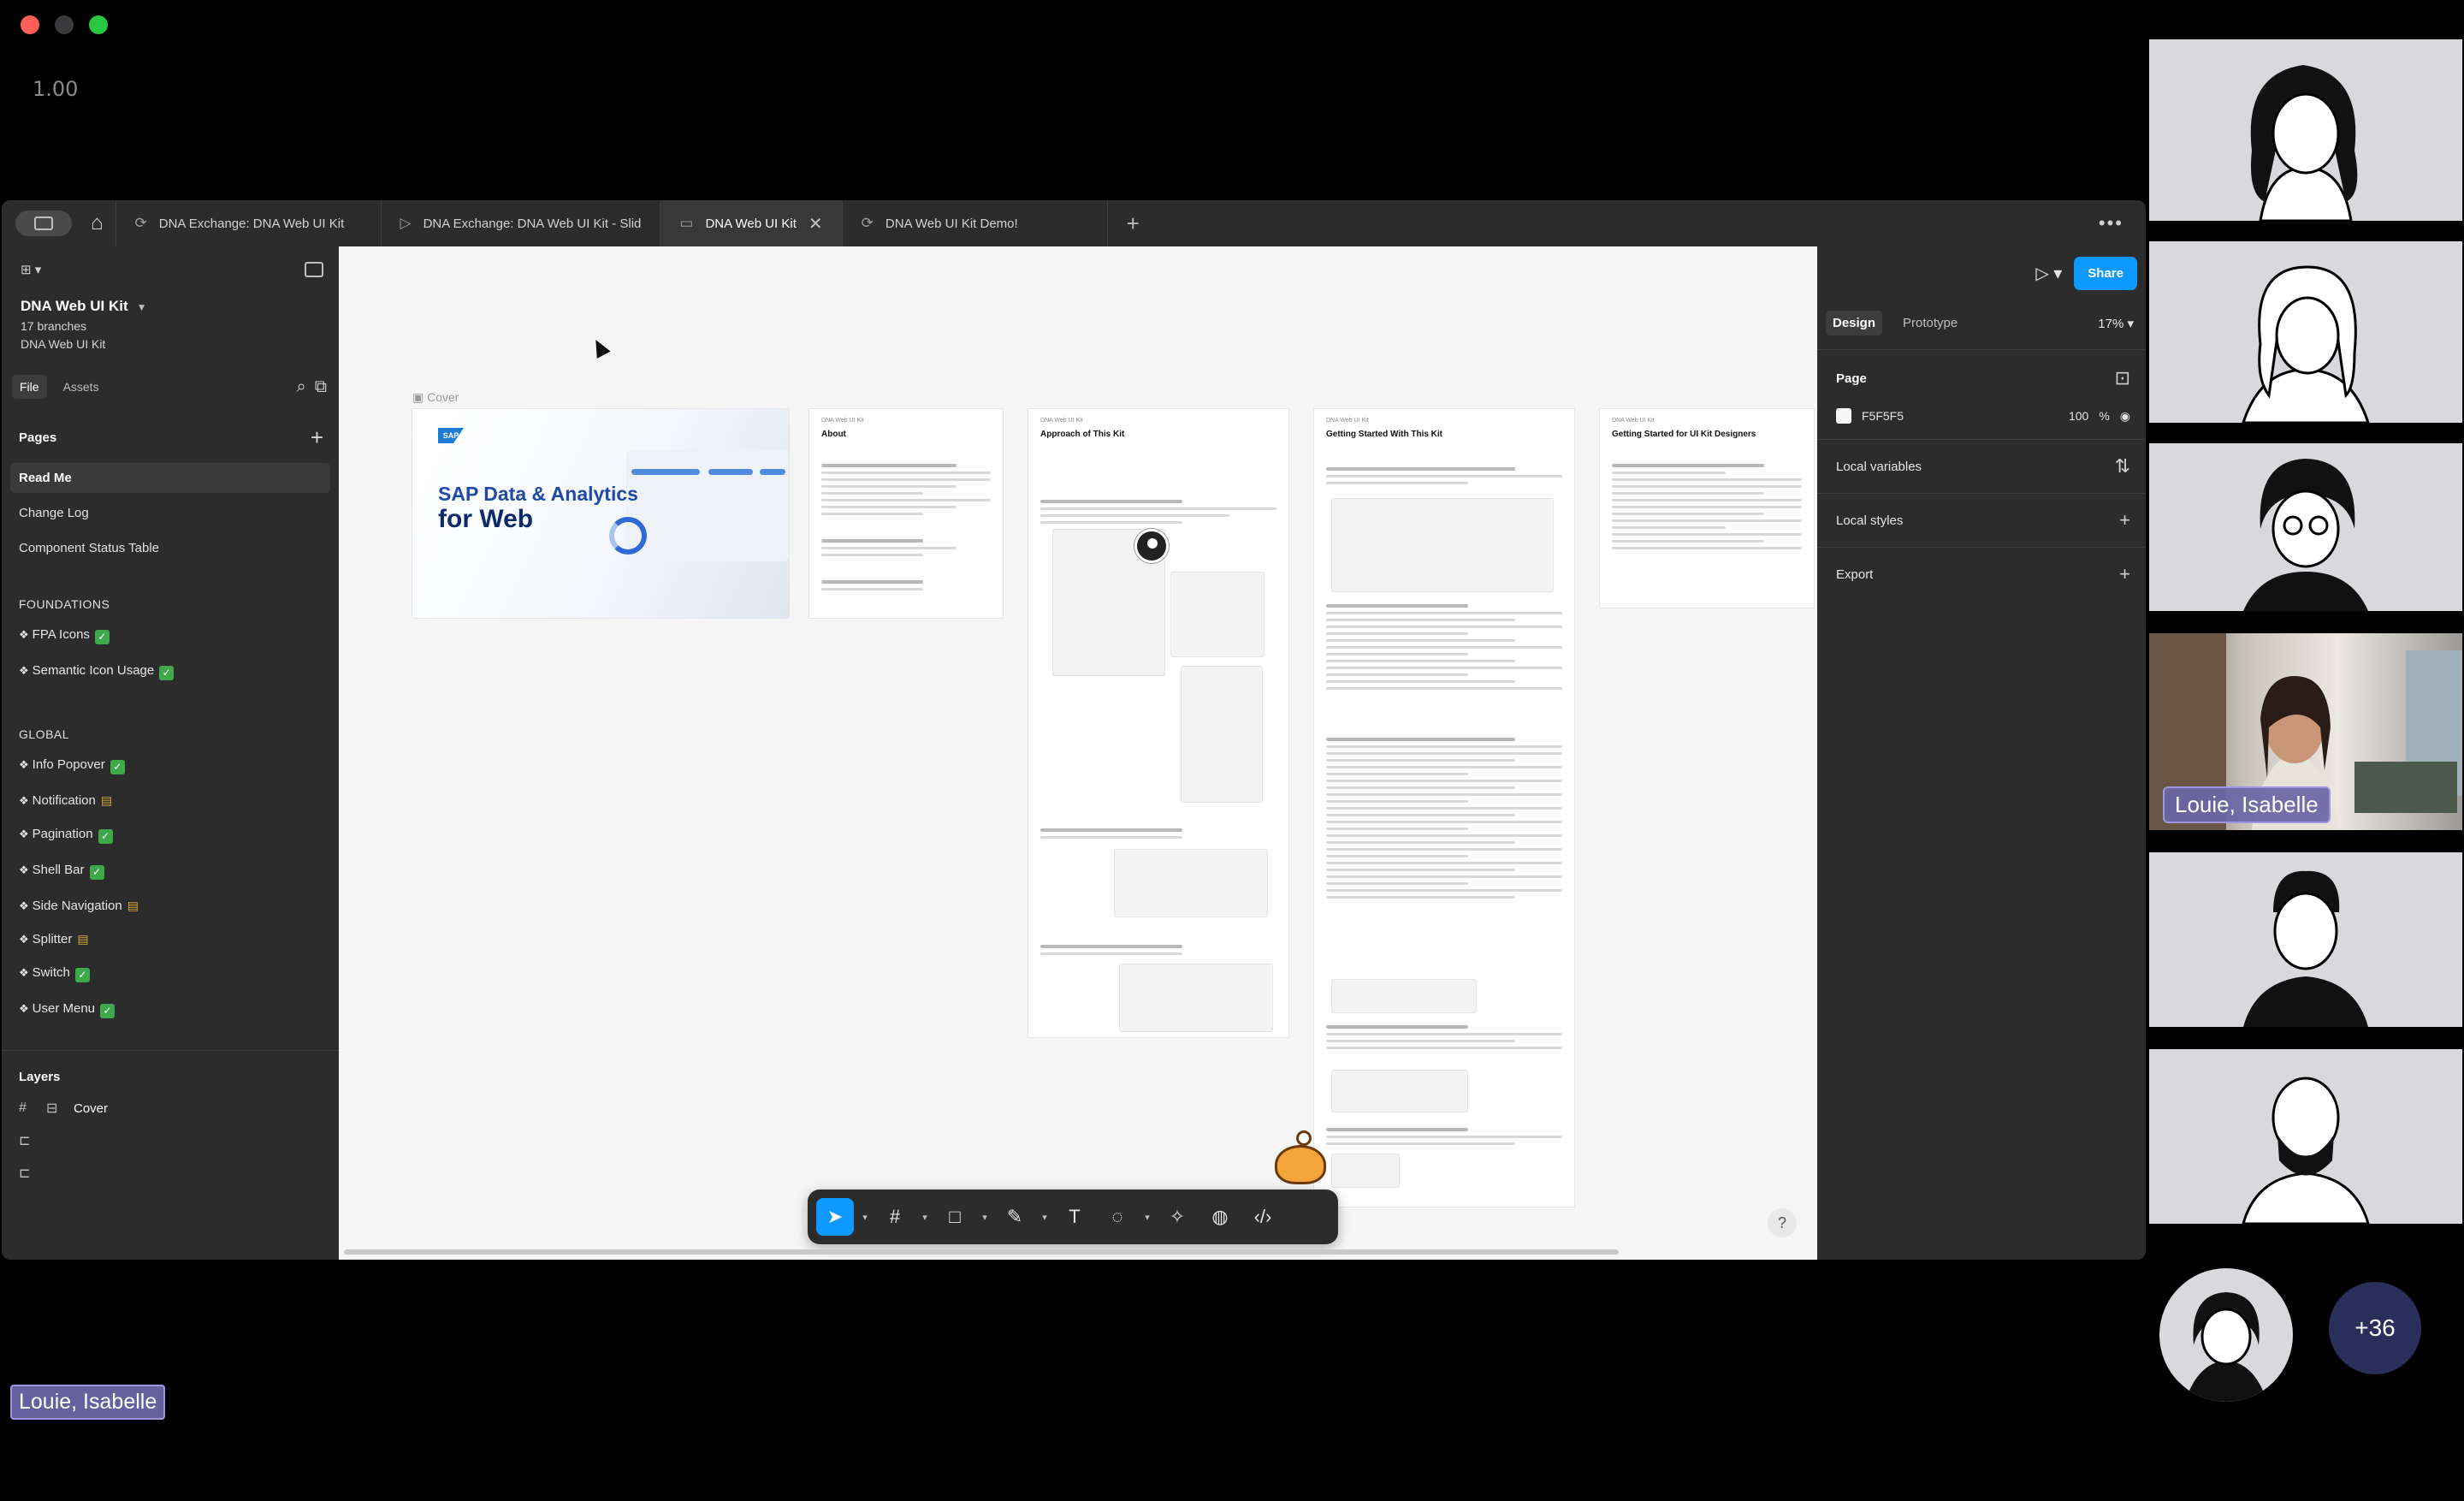 This screenshot has width=2464, height=1501. What do you see at coordinates (895, 1217) in the screenshot?
I see `frame-tool-icon: #` at bounding box center [895, 1217].